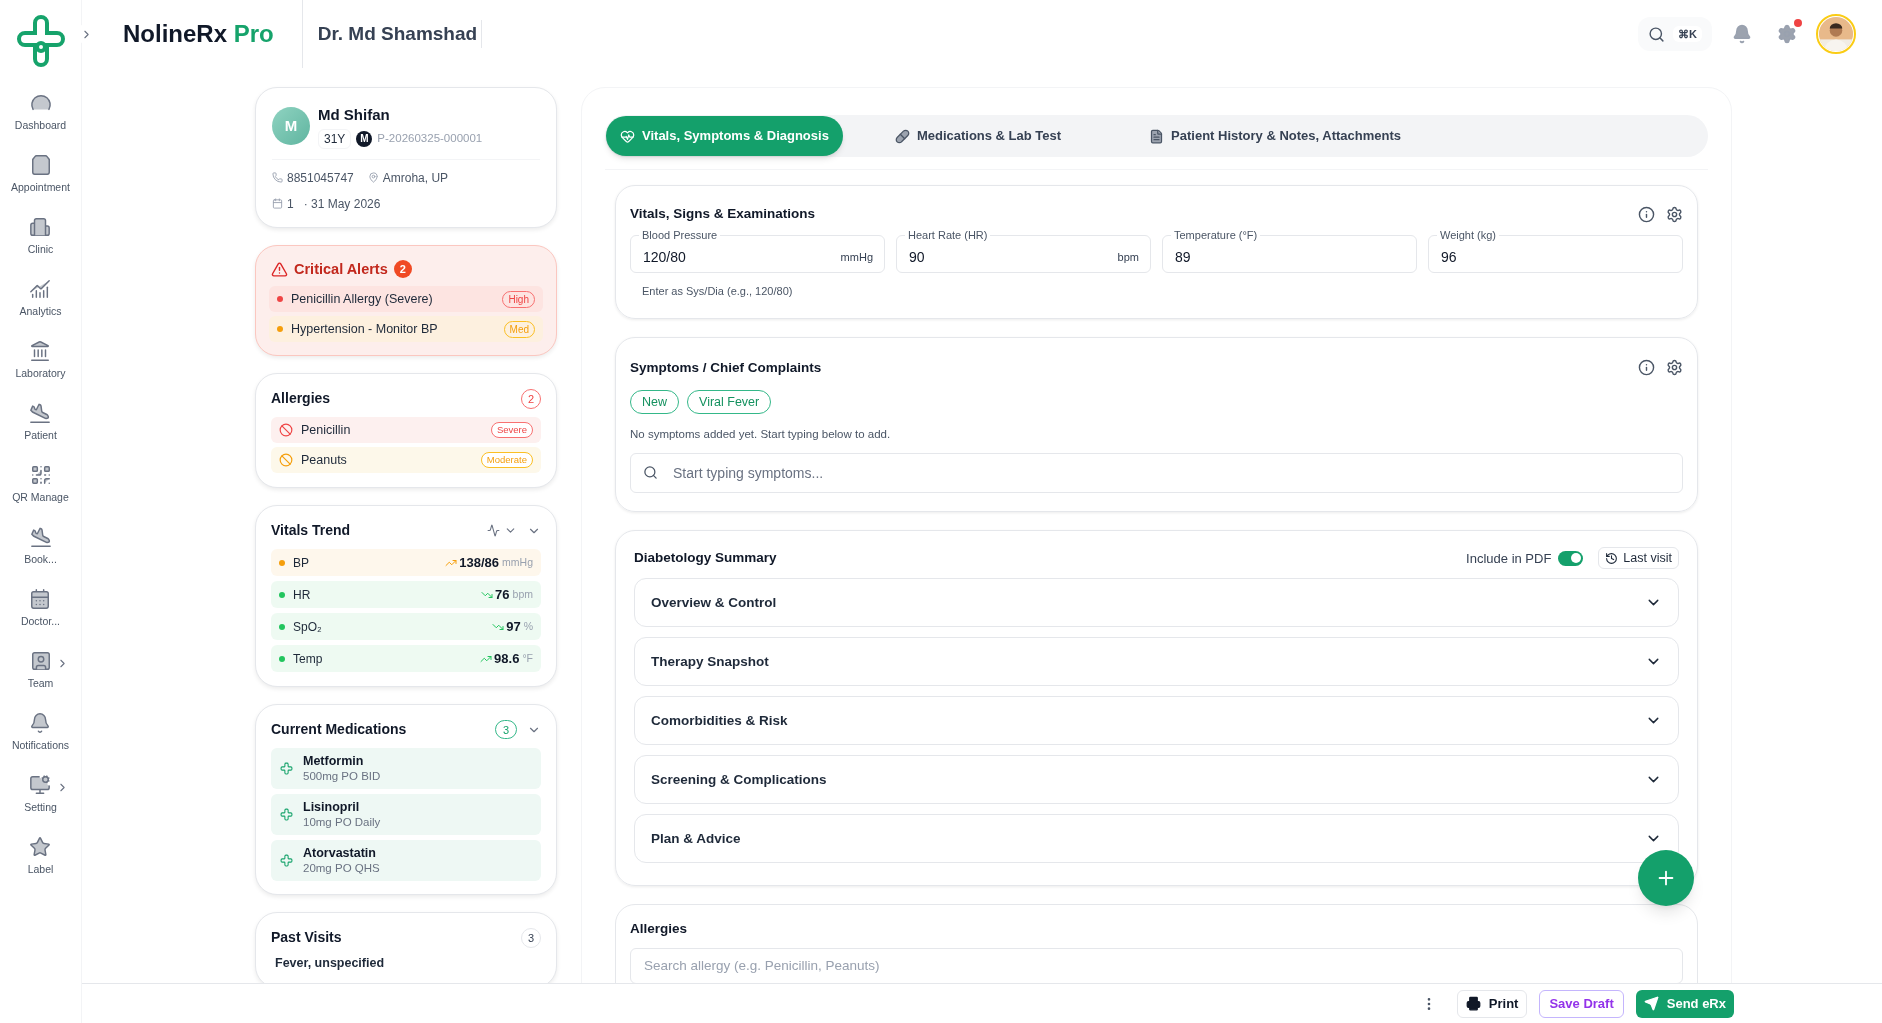 The height and width of the screenshot is (1023, 1882). Describe the element at coordinates (40, 661) in the screenshot. I see `user-icon` at that location.